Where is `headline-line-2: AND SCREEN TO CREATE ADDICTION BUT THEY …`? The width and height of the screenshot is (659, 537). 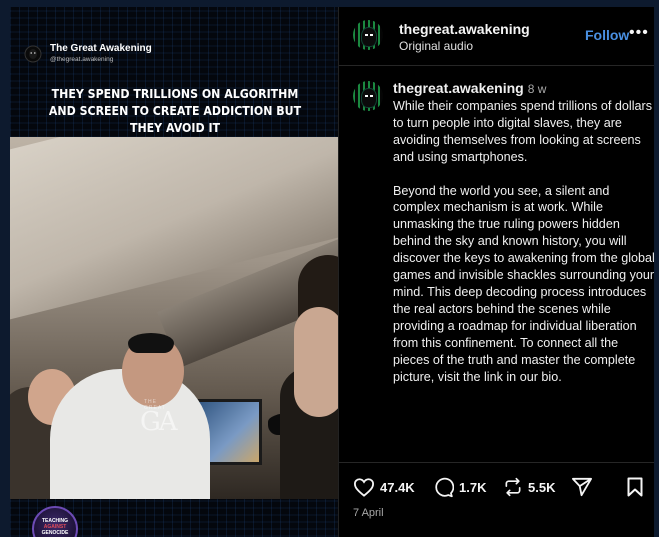
headline-line-2: AND SCREEN TO CREATE ADDICTION BUT THEY … is located at coordinates (175, 119).